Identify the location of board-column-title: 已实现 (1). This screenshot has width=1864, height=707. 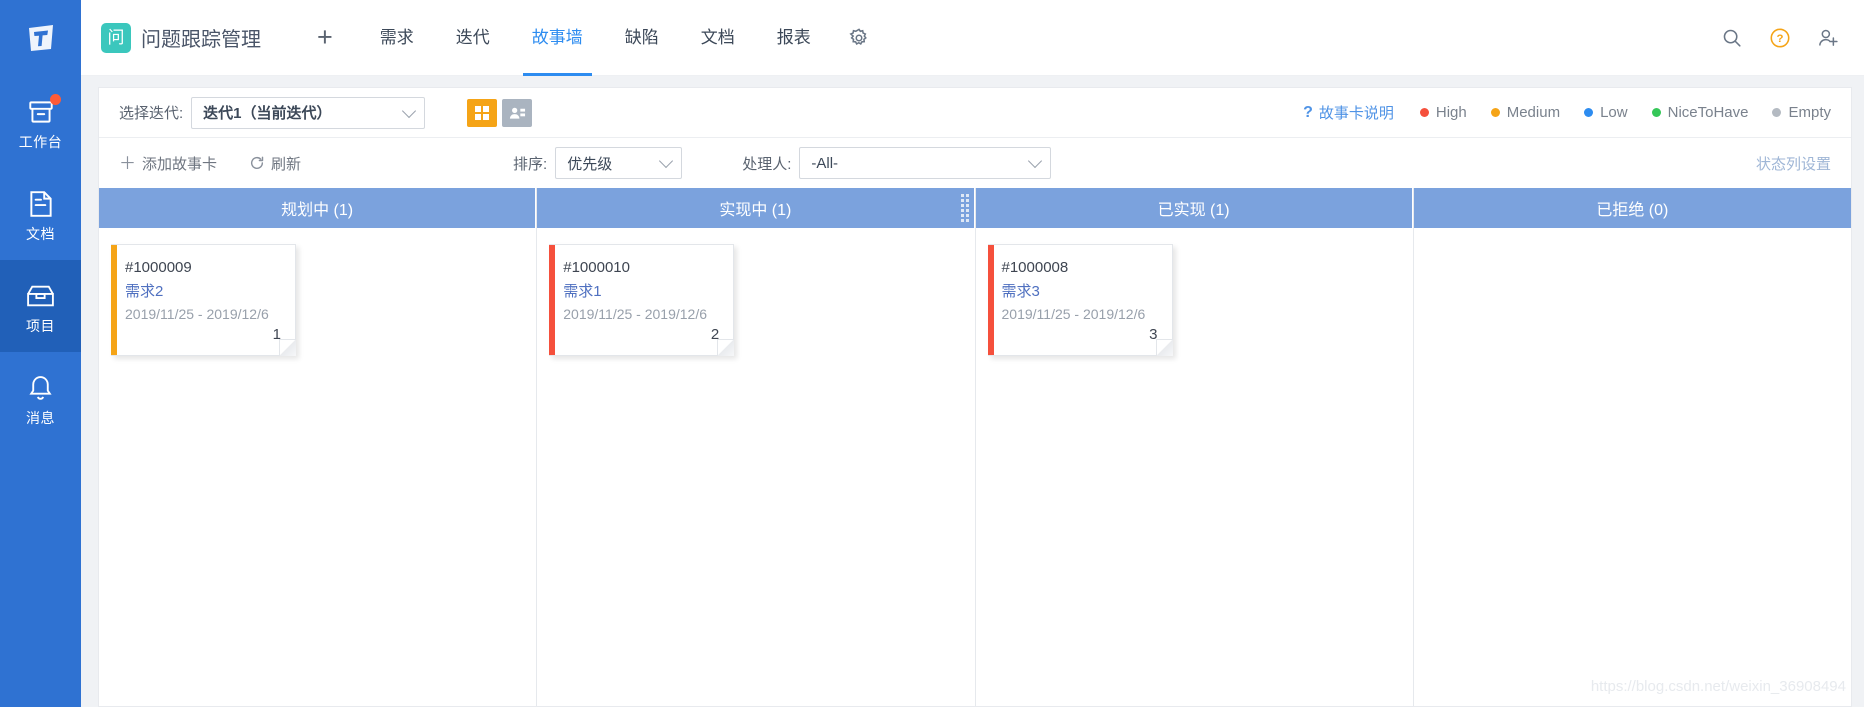
(1193, 210).